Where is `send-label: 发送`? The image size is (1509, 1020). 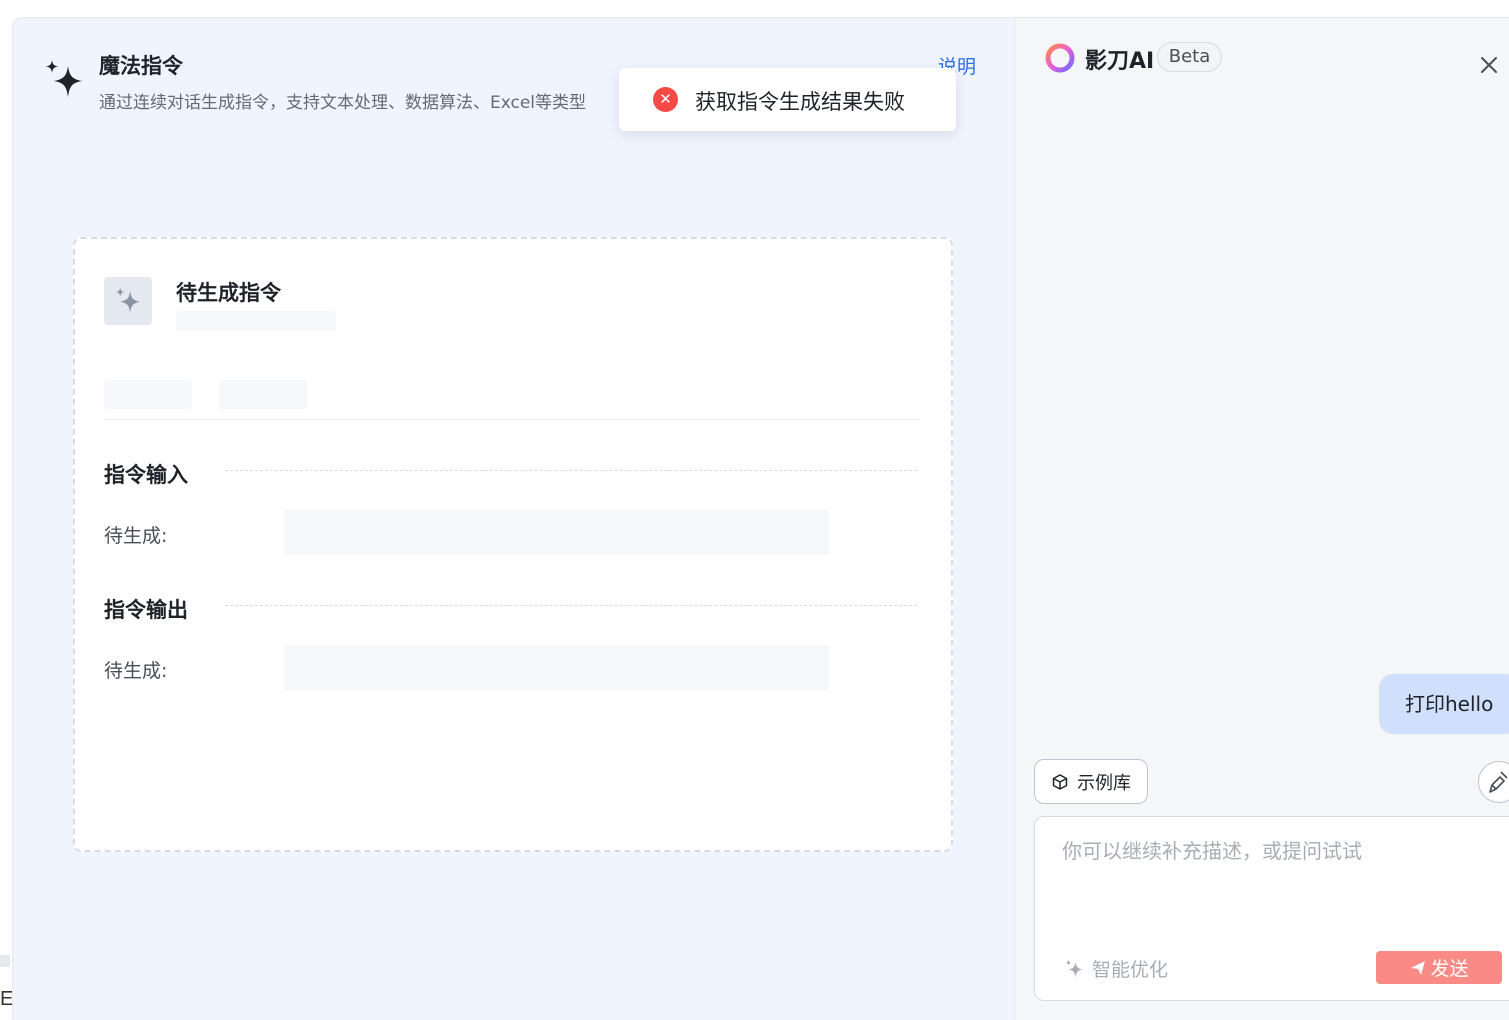
send-label: 发送 is located at coordinates (1449, 969).